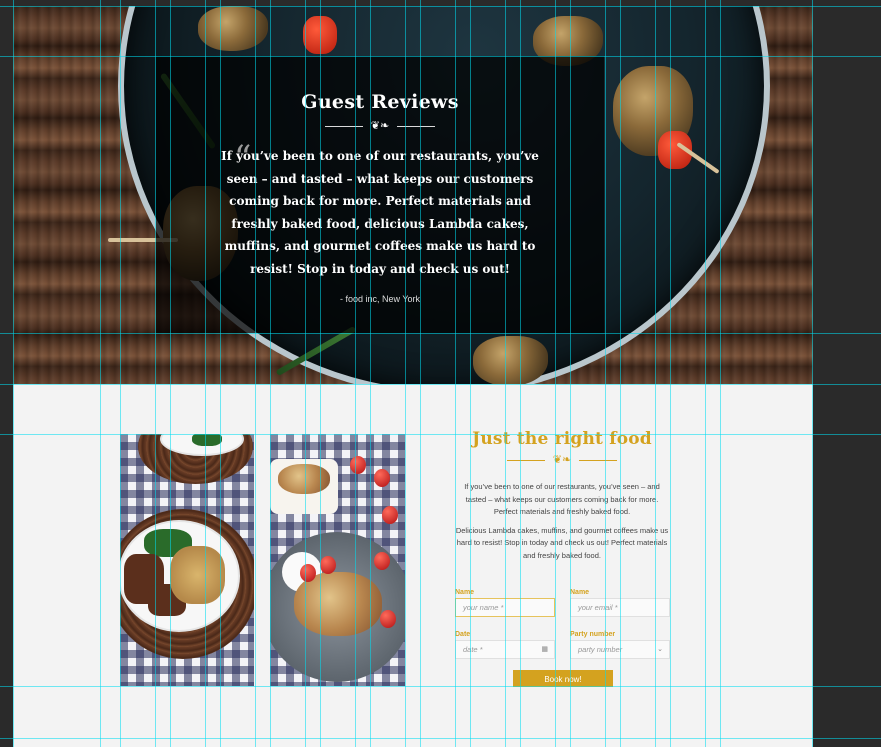 The width and height of the screenshot is (881, 747). Describe the element at coordinates (465, 592) in the screenshot. I see `name-label: Name` at that location.